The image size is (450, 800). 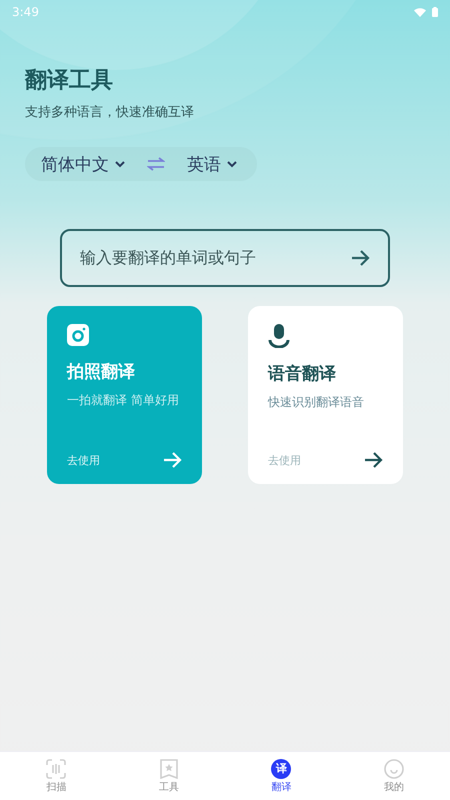 What do you see at coordinates (169, 768) in the screenshot?
I see `bookmark-icon` at bounding box center [169, 768].